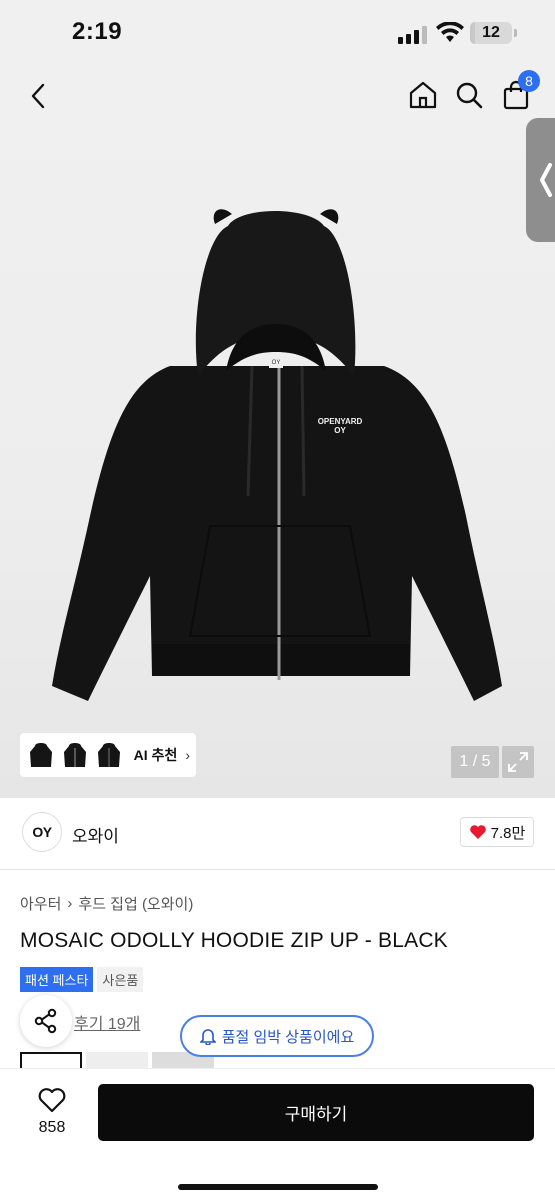  Describe the element at coordinates (473, 33) in the screenshot. I see `battery-level` at that location.